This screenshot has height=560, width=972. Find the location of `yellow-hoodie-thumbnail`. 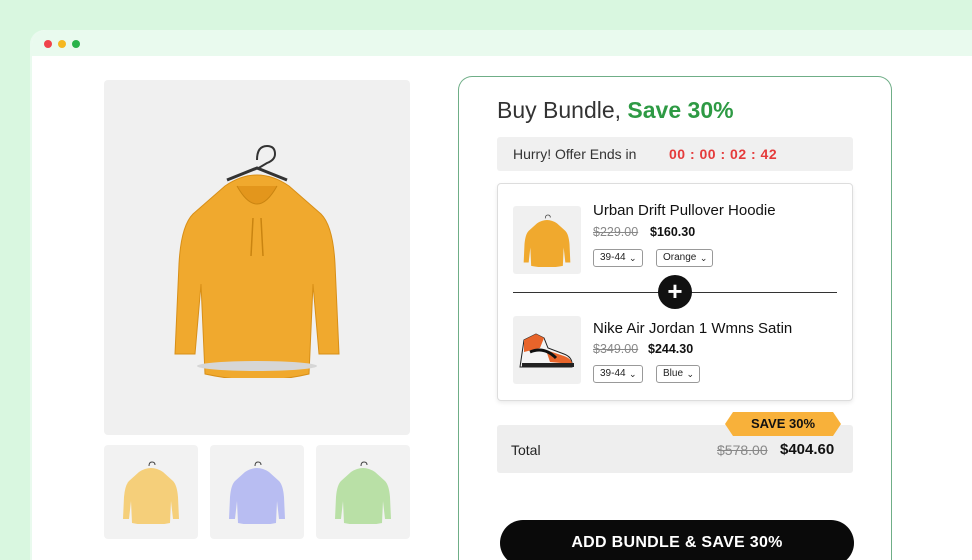

yellow-hoodie-thumbnail is located at coordinates (151, 492).